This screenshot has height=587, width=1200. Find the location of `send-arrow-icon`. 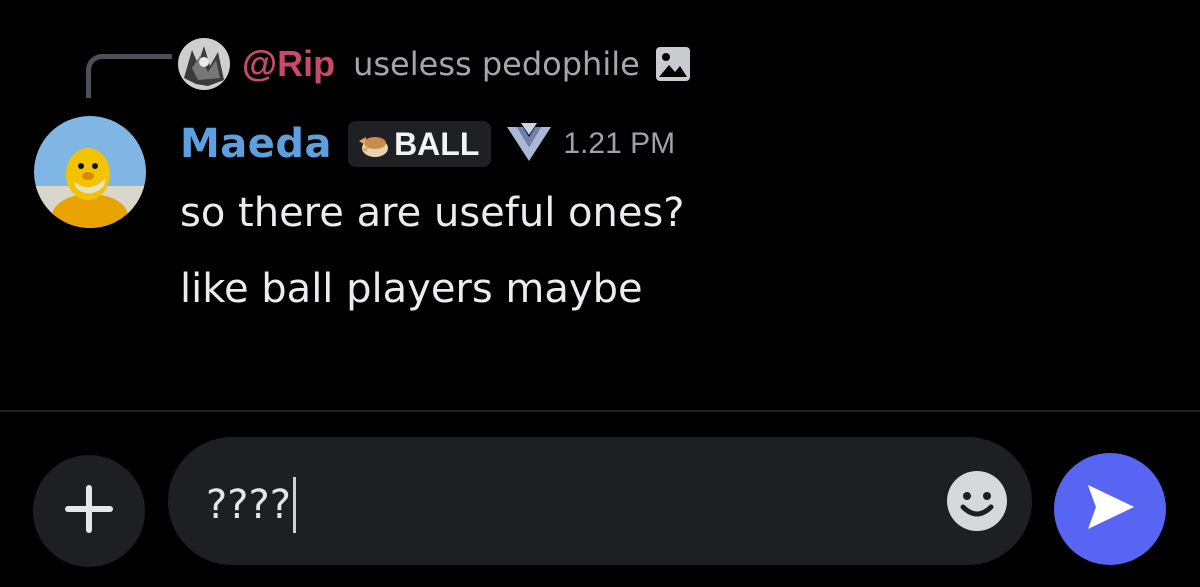

send-arrow-icon is located at coordinates (1110, 509).